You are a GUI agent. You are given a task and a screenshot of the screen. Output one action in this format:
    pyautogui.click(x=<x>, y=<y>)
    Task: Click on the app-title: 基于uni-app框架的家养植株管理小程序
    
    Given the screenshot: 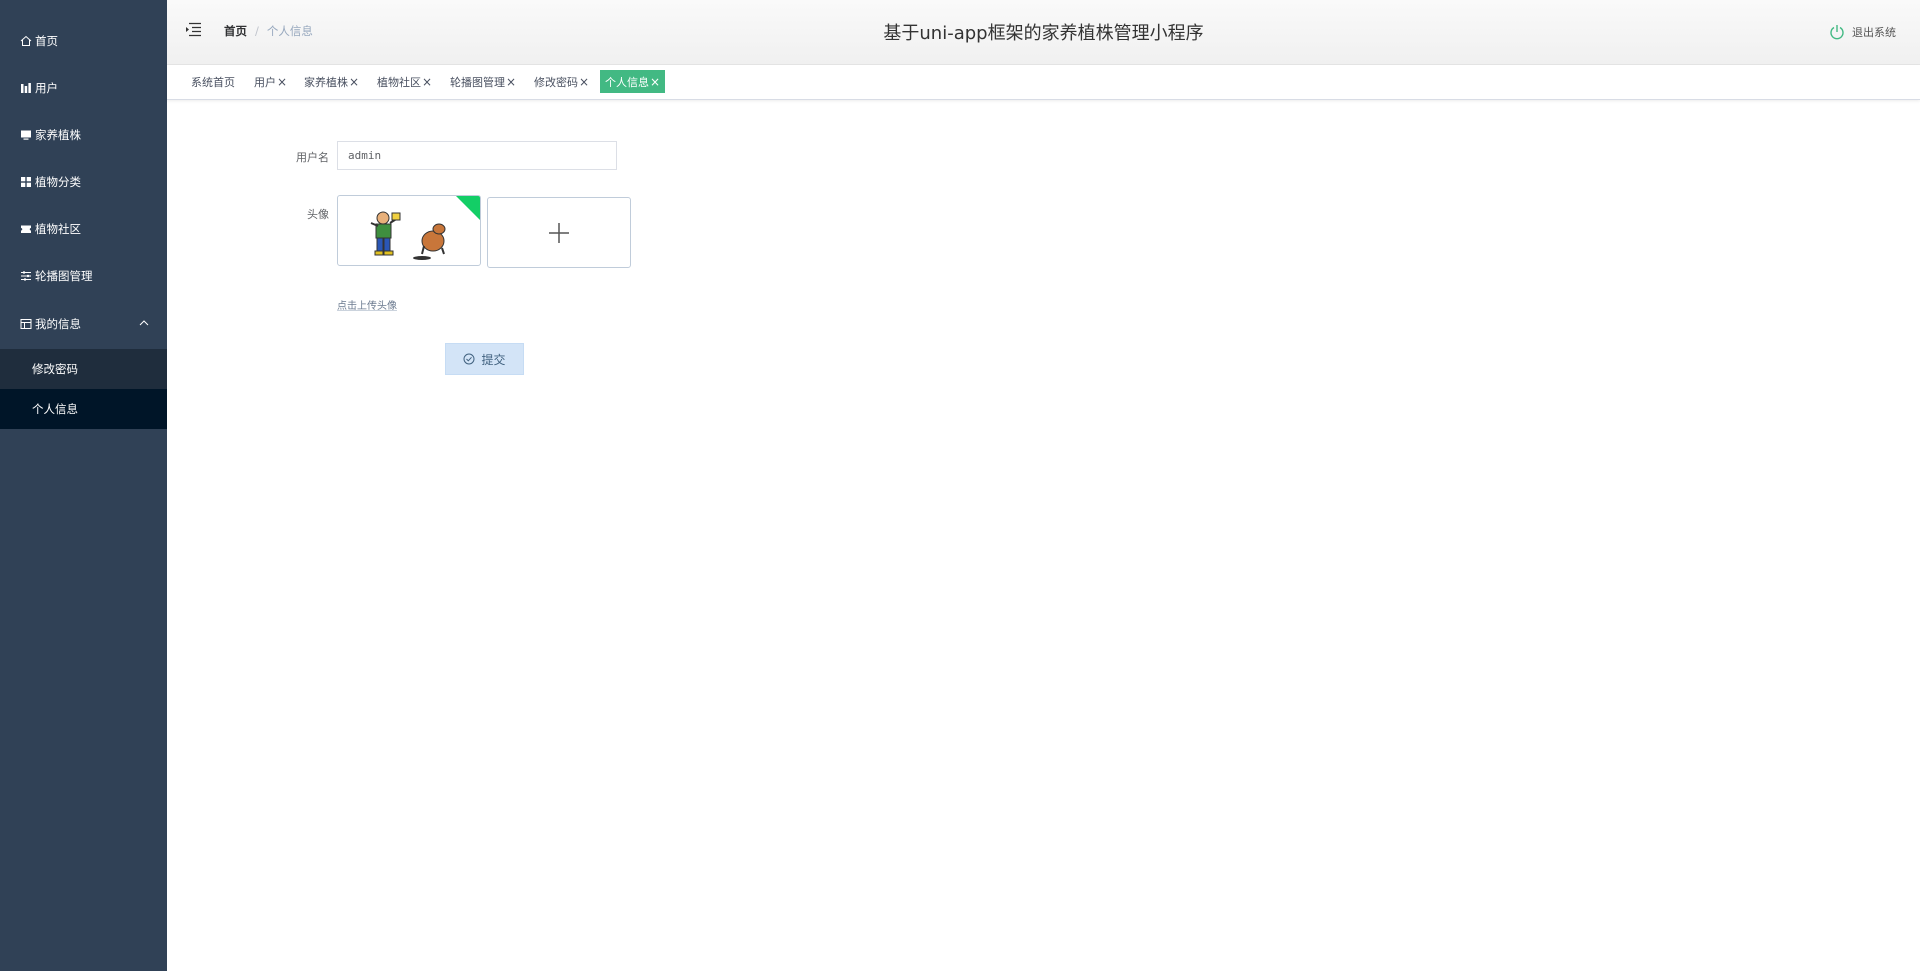 What is the action you would take?
    pyautogui.click(x=1043, y=33)
    